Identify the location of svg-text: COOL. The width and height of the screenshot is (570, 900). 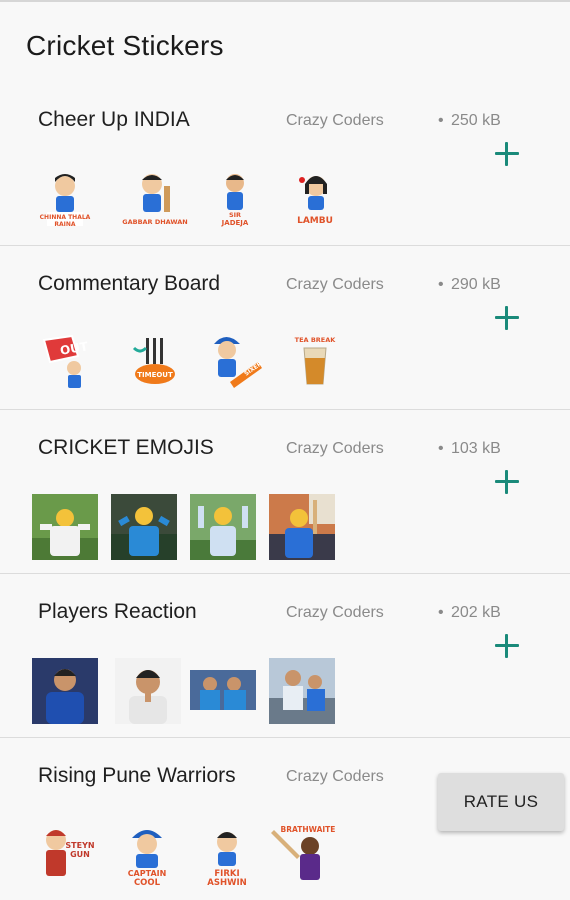
(147, 883).